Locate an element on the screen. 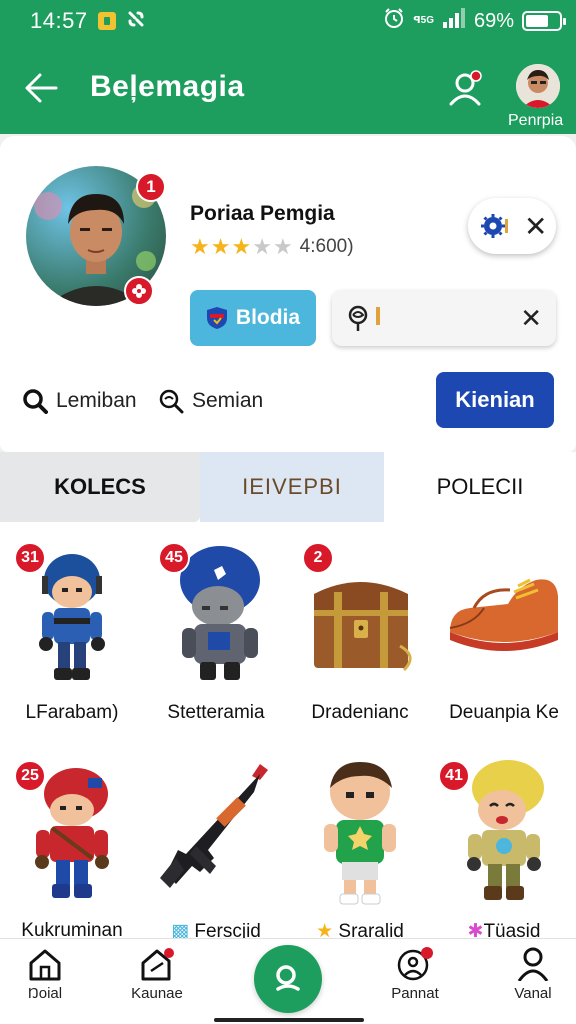 Image resolution: width=576 pixels, height=1024 pixels. avatar-face-icon is located at coordinates (538, 86).